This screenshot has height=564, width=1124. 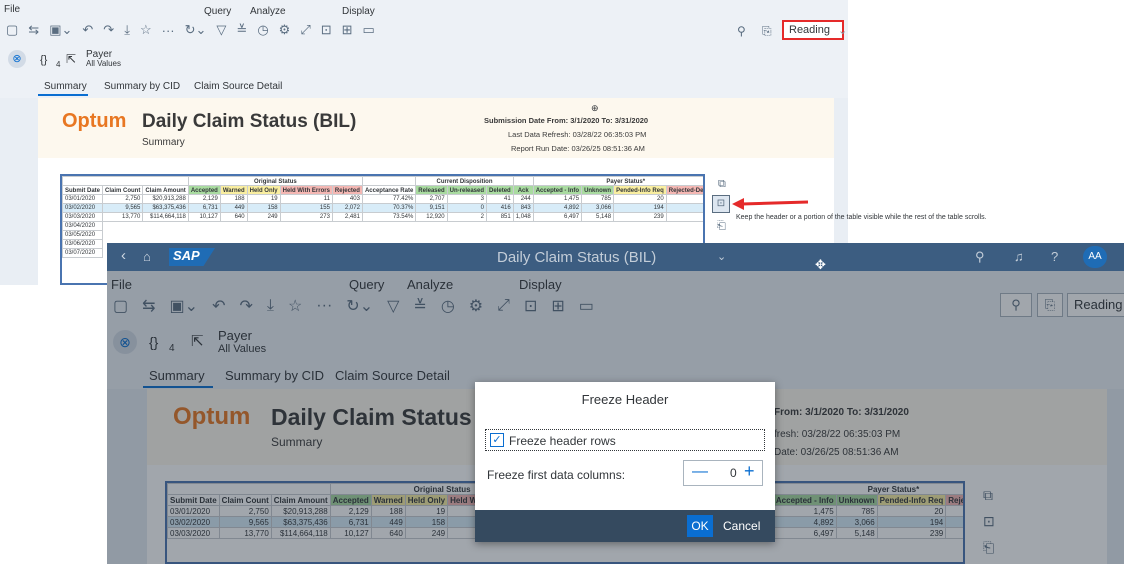 What do you see at coordinates (640, 190) in the screenshot?
I see `column-header: Pended-Info Req` at bounding box center [640, 190].